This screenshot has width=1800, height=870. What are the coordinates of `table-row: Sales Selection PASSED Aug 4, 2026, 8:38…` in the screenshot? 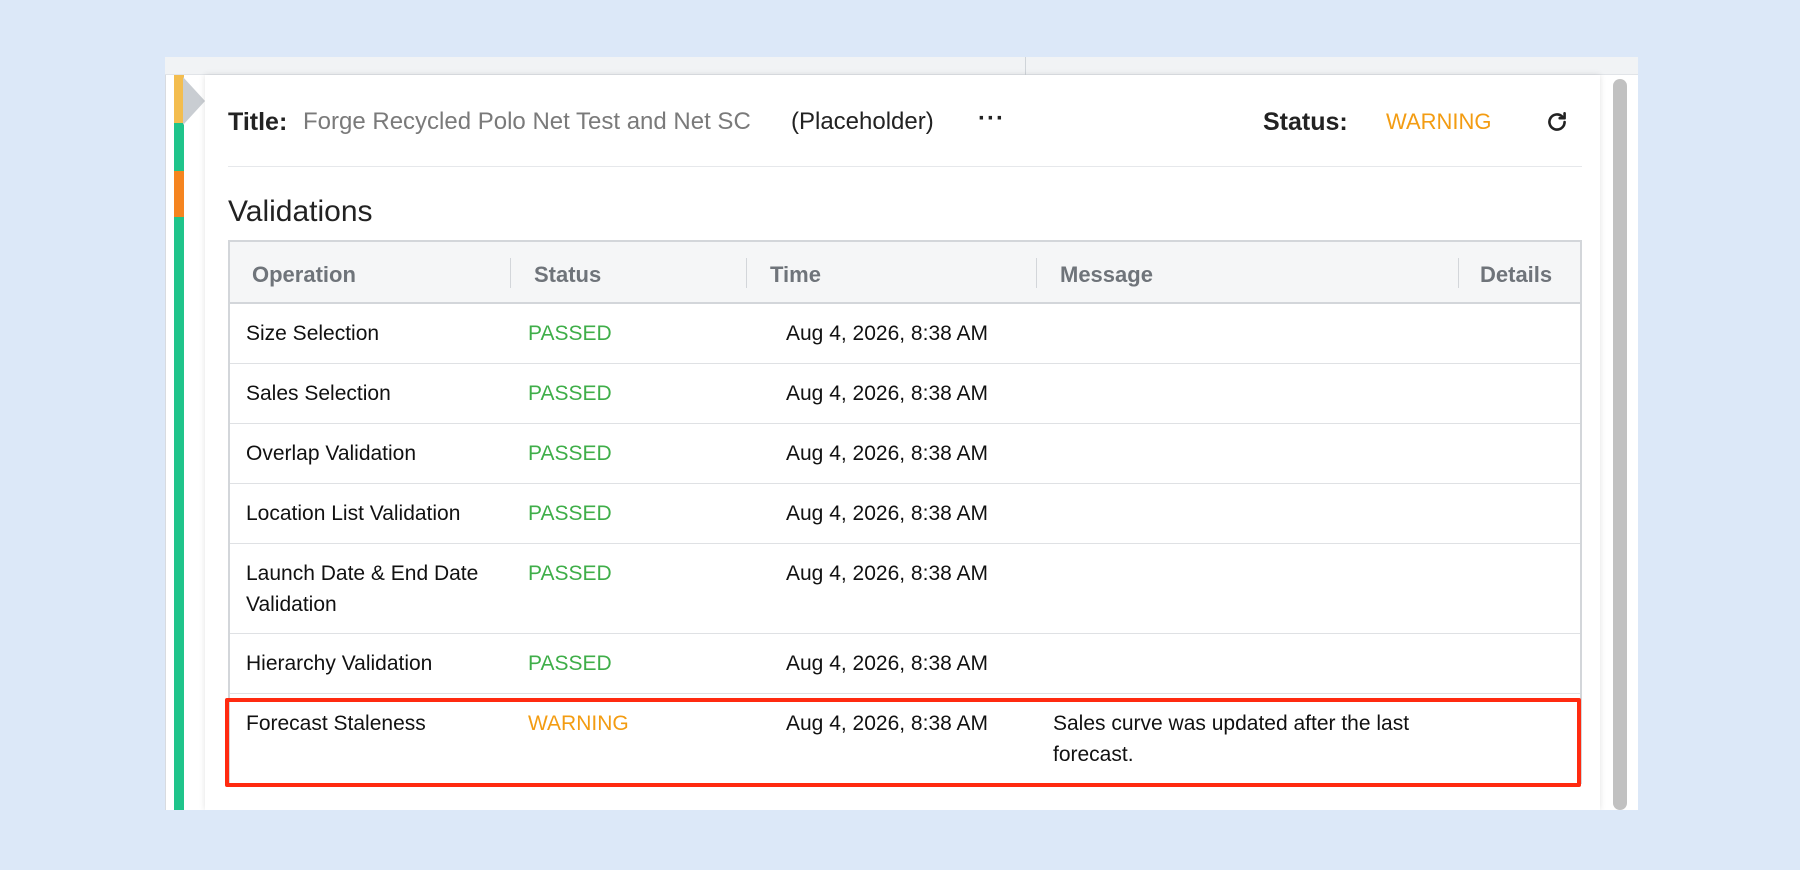 It's located at (905, 394).